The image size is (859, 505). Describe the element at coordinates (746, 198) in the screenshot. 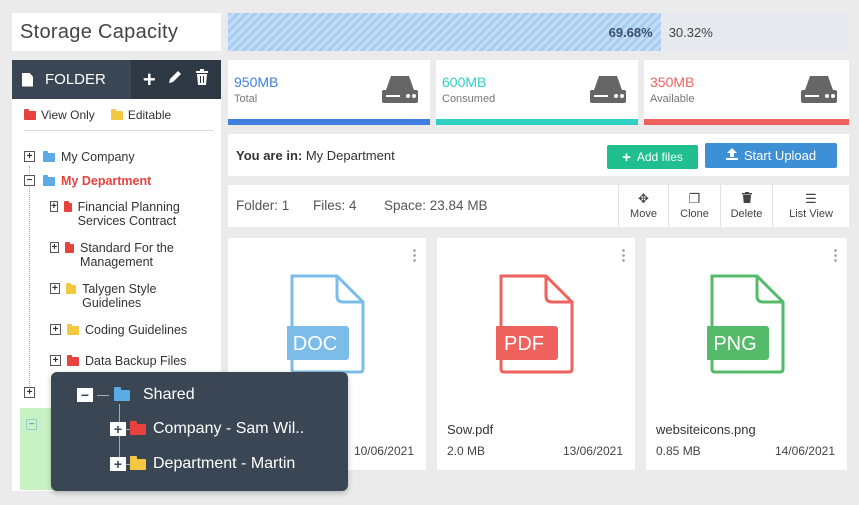

I see `trash-icon` at that location.